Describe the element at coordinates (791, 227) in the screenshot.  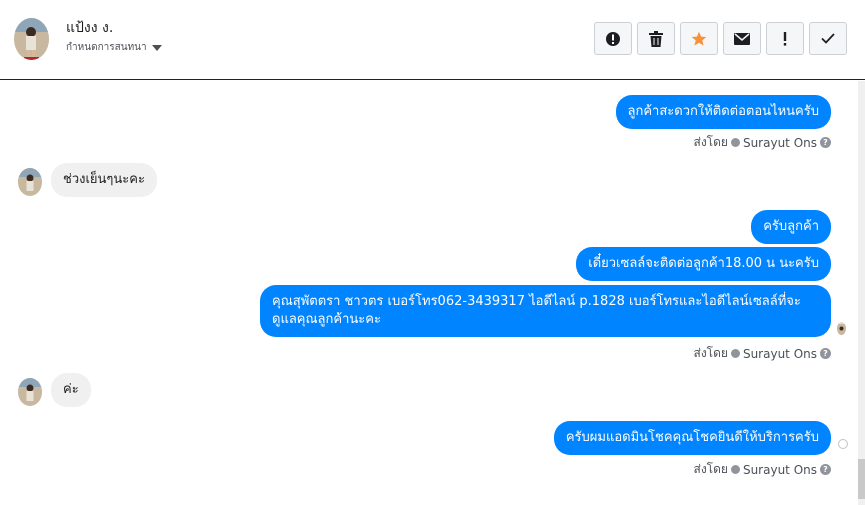
I see `outgoing-message: ครับลูกค้า` at that location.